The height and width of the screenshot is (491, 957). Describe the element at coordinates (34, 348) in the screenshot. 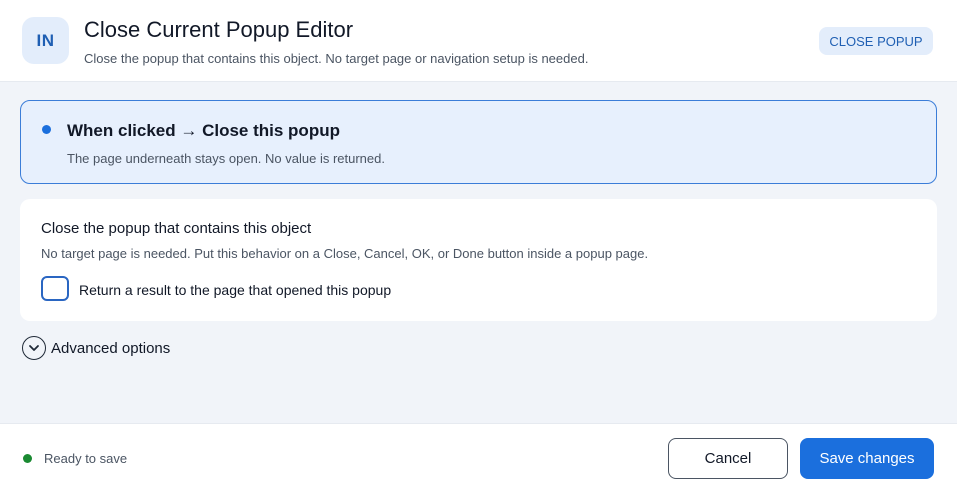

I see `chevron-down-circle-icon` at that location.